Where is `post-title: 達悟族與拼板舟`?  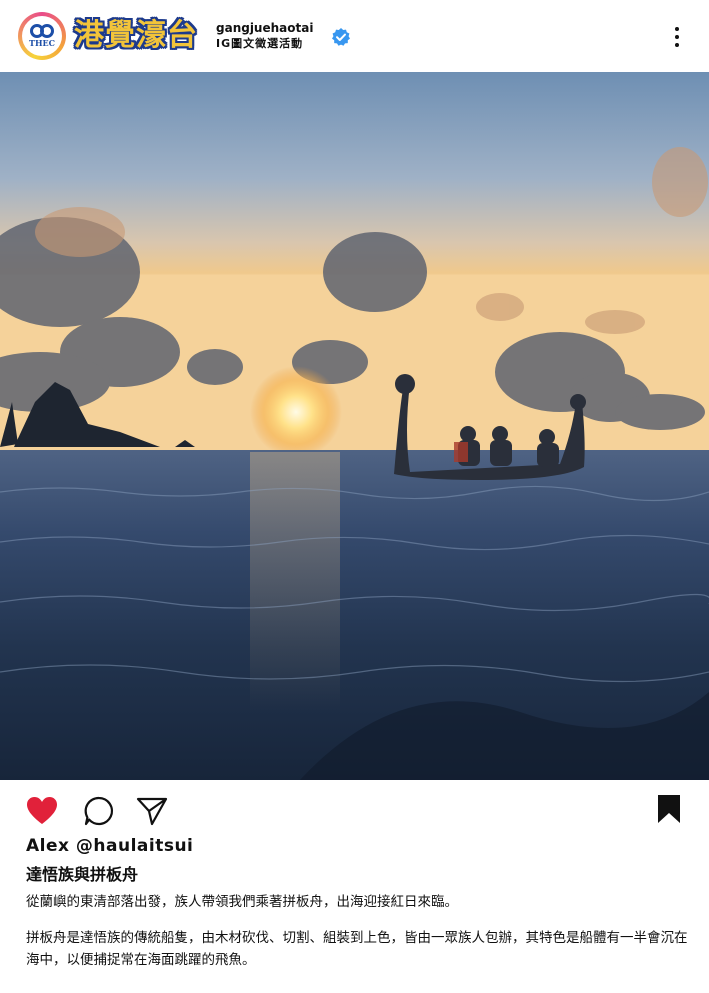
post-title: 達悟族與拼板舟 is located at coordinates (82, 874).